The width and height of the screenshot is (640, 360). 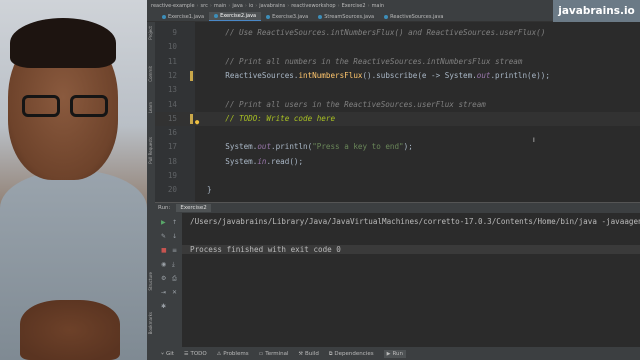 I want to click on presenter-glasses, so click(x=67, y=107).